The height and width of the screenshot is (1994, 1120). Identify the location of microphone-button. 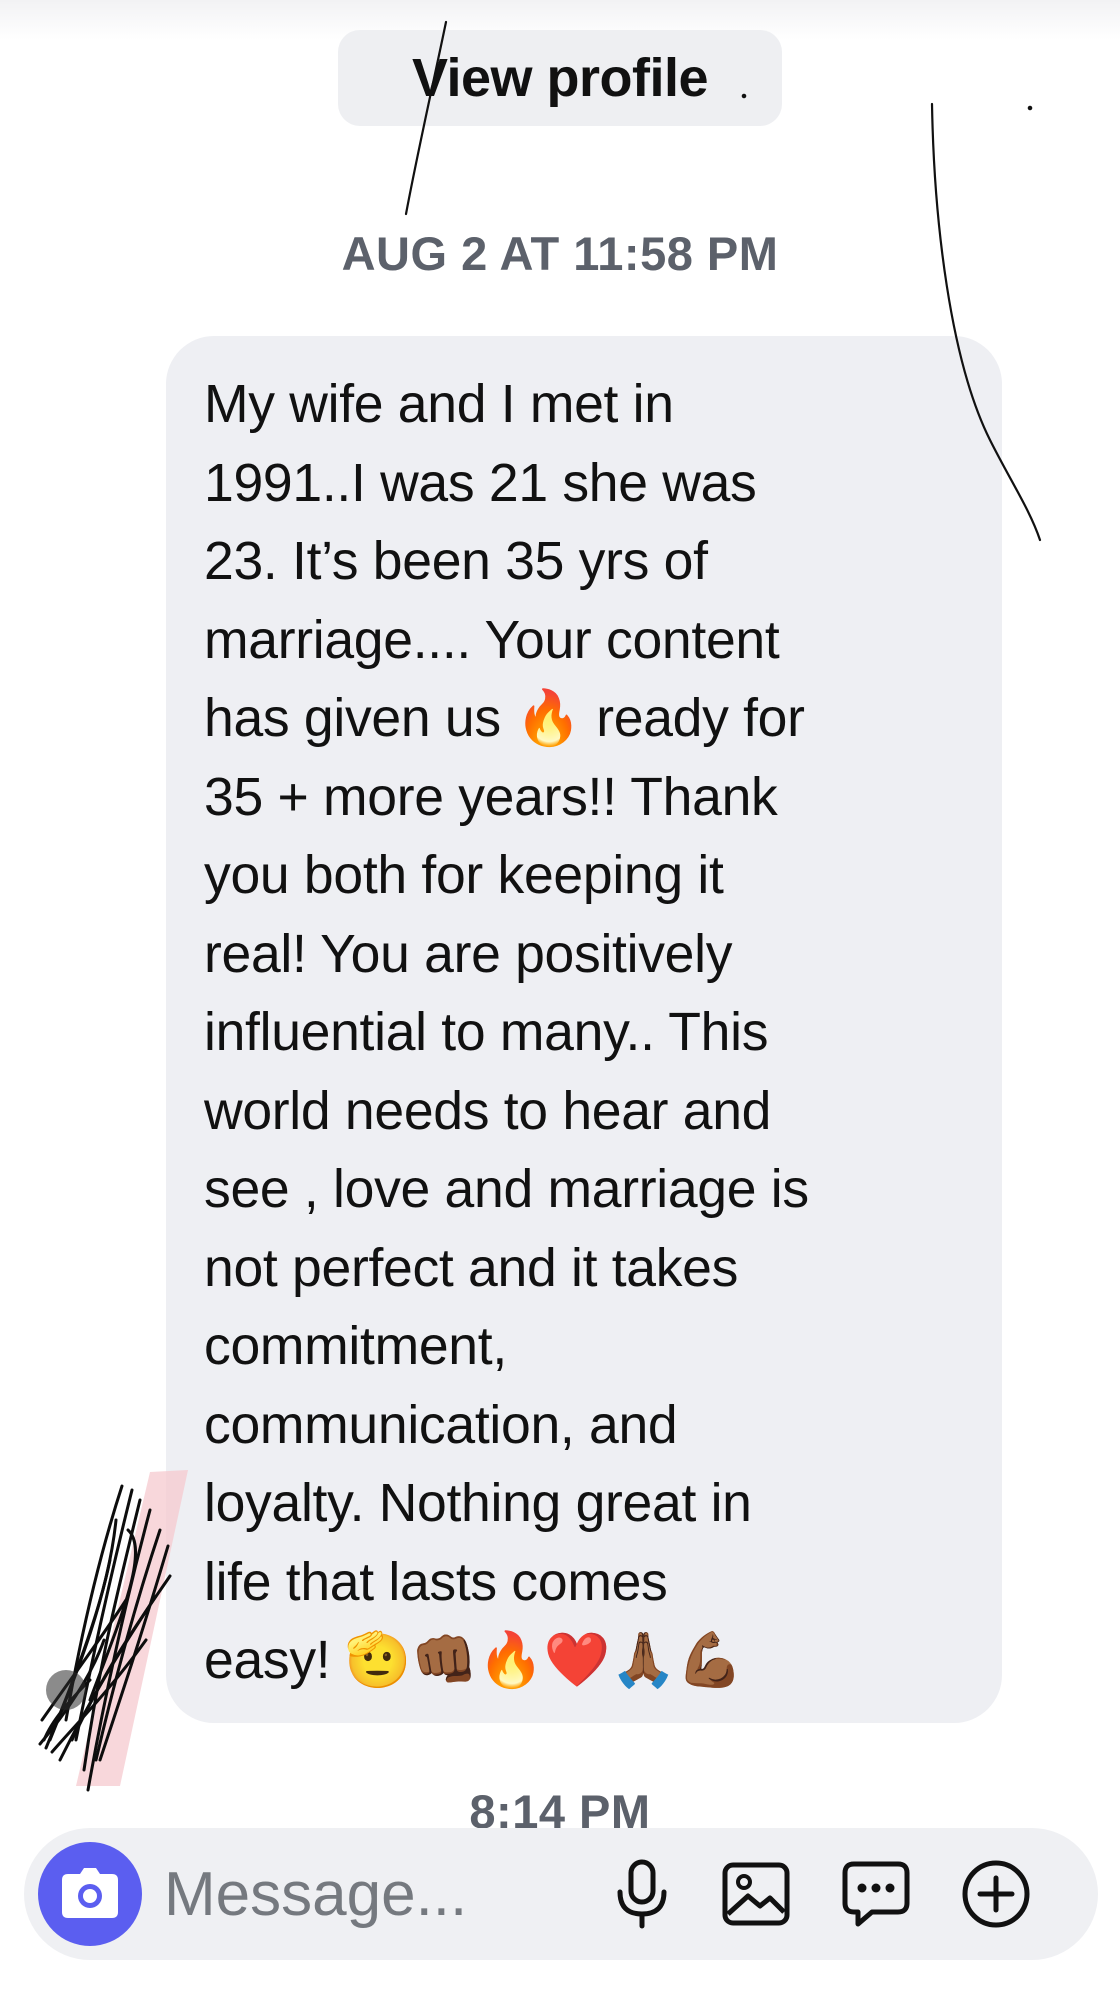
(642, 1894).